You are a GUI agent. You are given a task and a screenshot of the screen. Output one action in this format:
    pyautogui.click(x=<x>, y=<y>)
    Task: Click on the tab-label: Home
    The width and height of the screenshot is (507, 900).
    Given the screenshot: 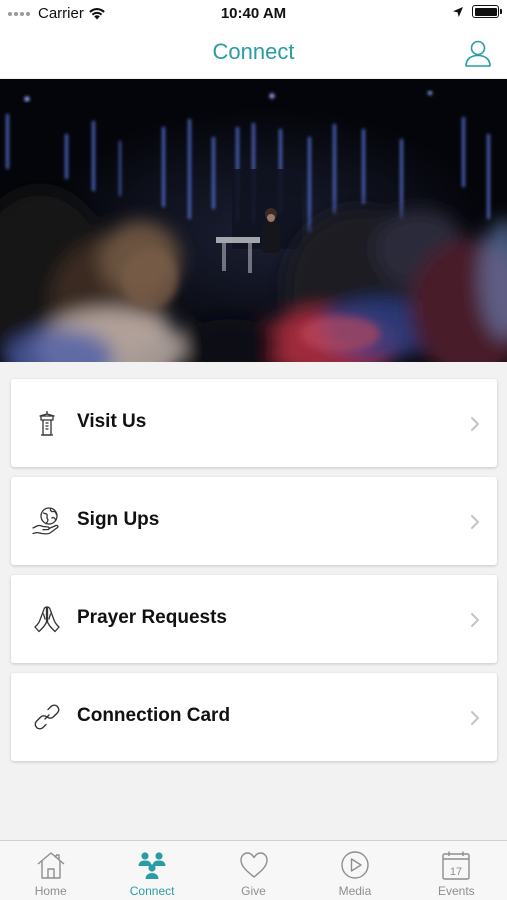 What is the action you would take?
    pyautogui.click(x=50, y=891)
    